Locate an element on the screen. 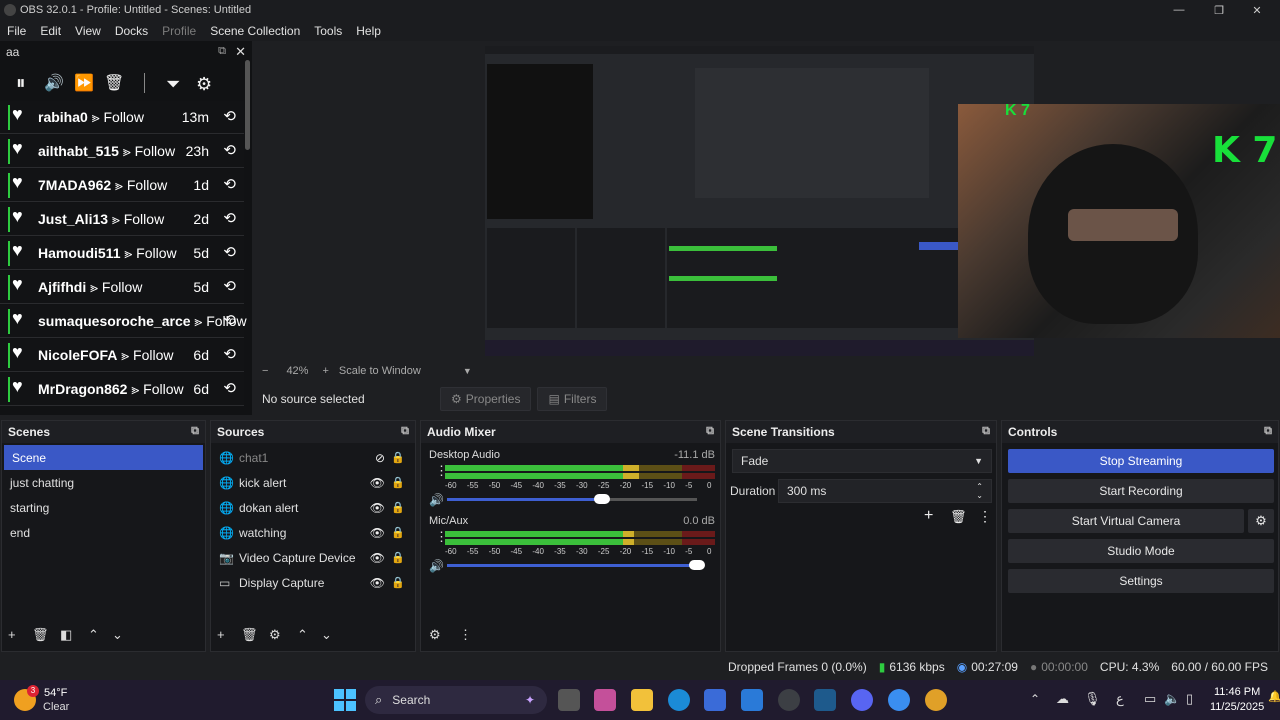  feed-scrollbar is located at coordinates (247, 105).